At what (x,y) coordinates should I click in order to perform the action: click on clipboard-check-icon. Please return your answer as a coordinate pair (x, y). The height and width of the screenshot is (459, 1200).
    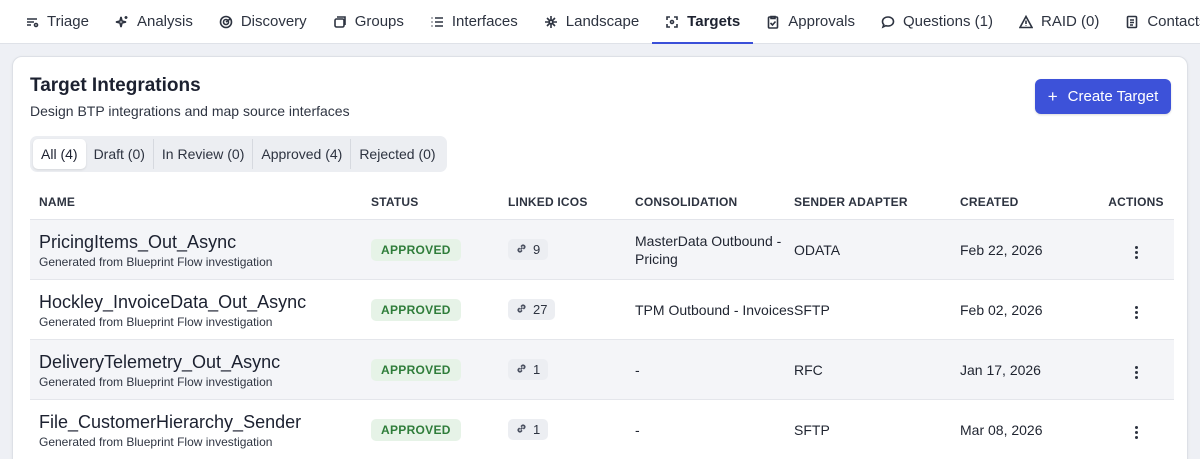
    Looking at the image, I should click on (773, 22).